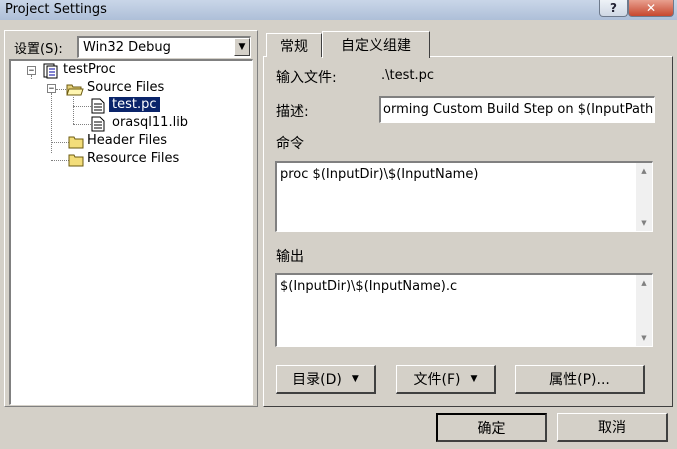  What do you see at coordinates (408, 75) in the screenshot?
I see `input-file-value: .\test.pc` at bounding box center [408, 75].